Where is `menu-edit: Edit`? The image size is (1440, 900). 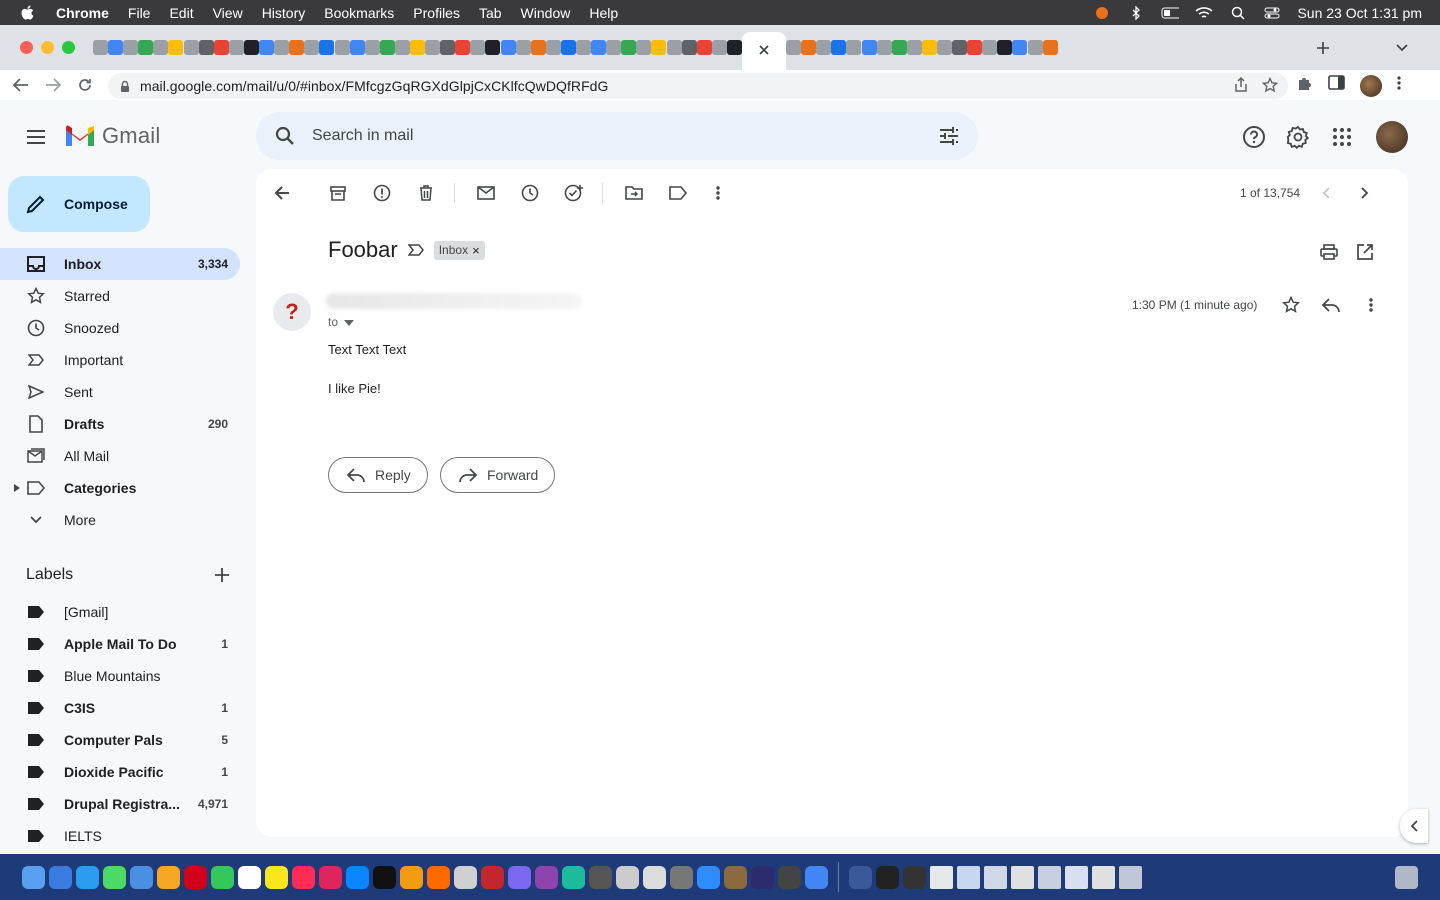
menu-edit: Edit is located at coordinates (181, 13).